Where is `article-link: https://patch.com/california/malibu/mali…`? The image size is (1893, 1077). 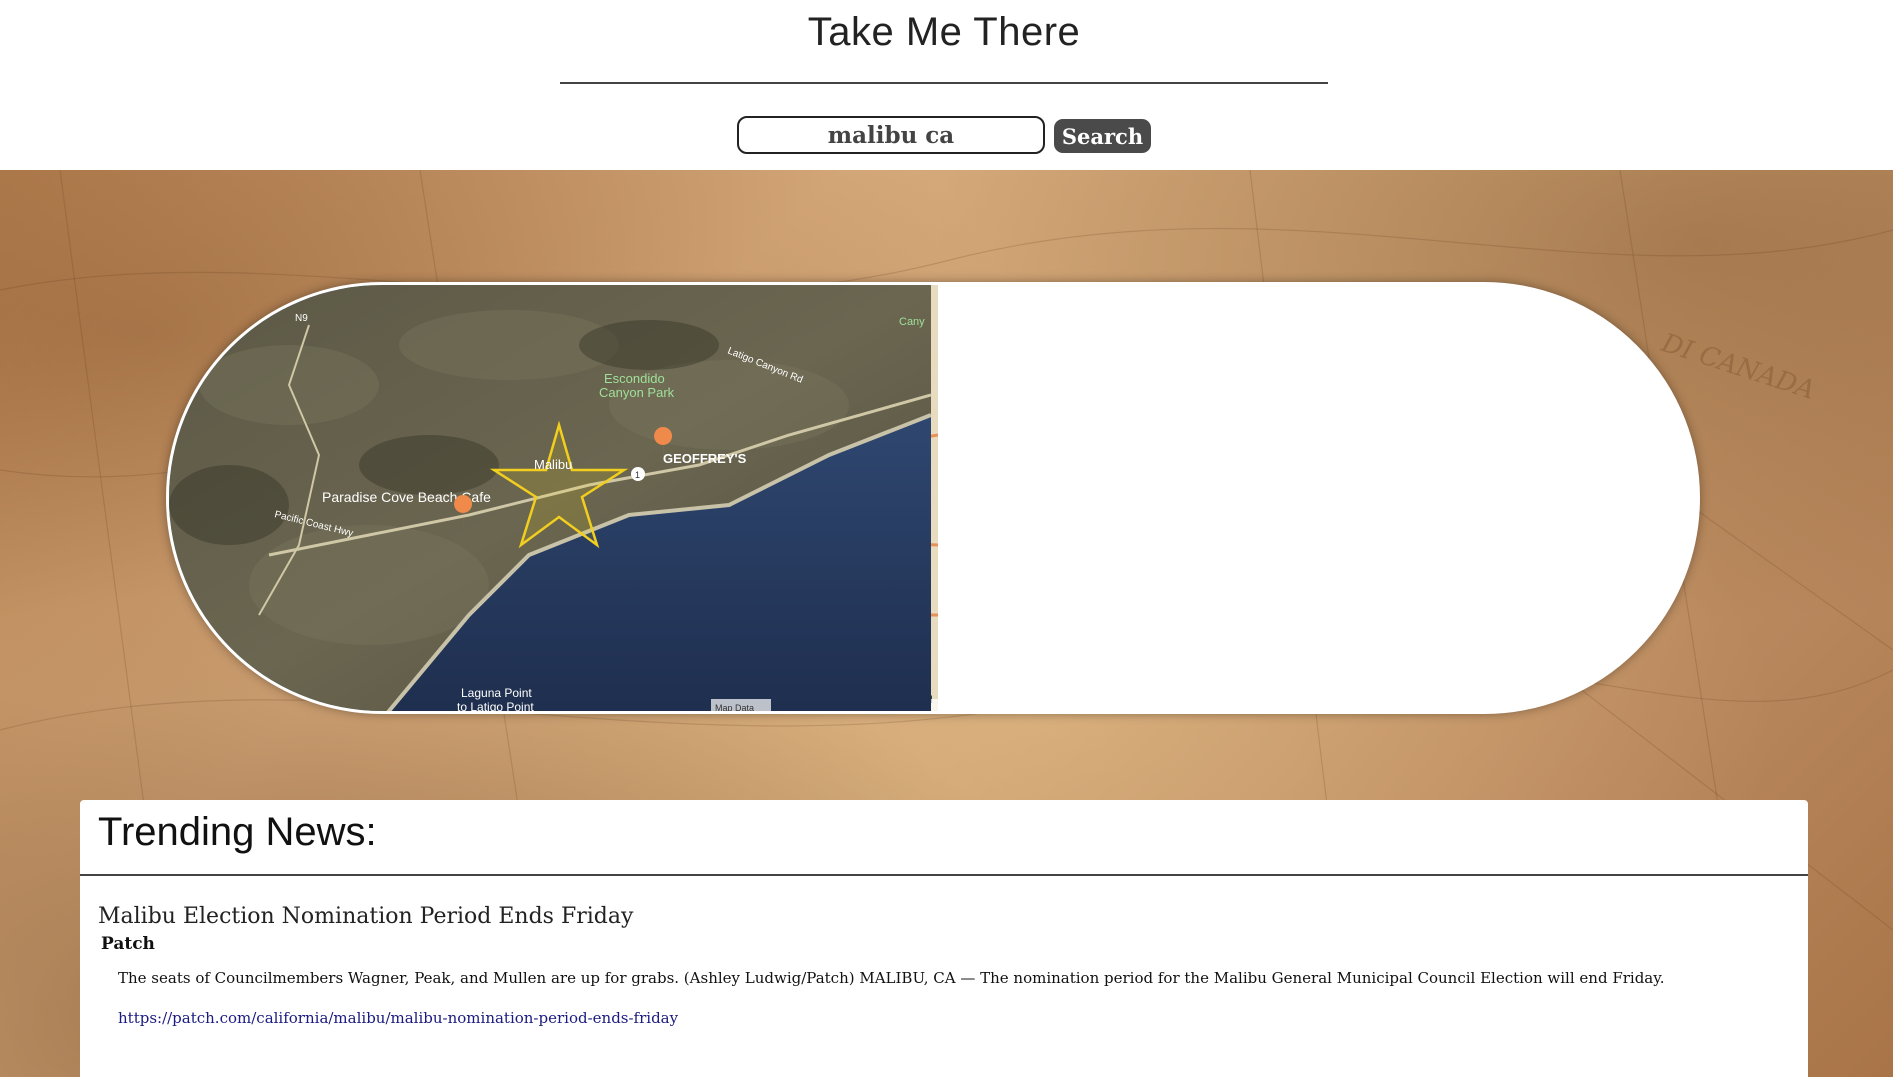 article-link: https://patch.com/california/malibu/mali… is located at coordinates (398, 1018).